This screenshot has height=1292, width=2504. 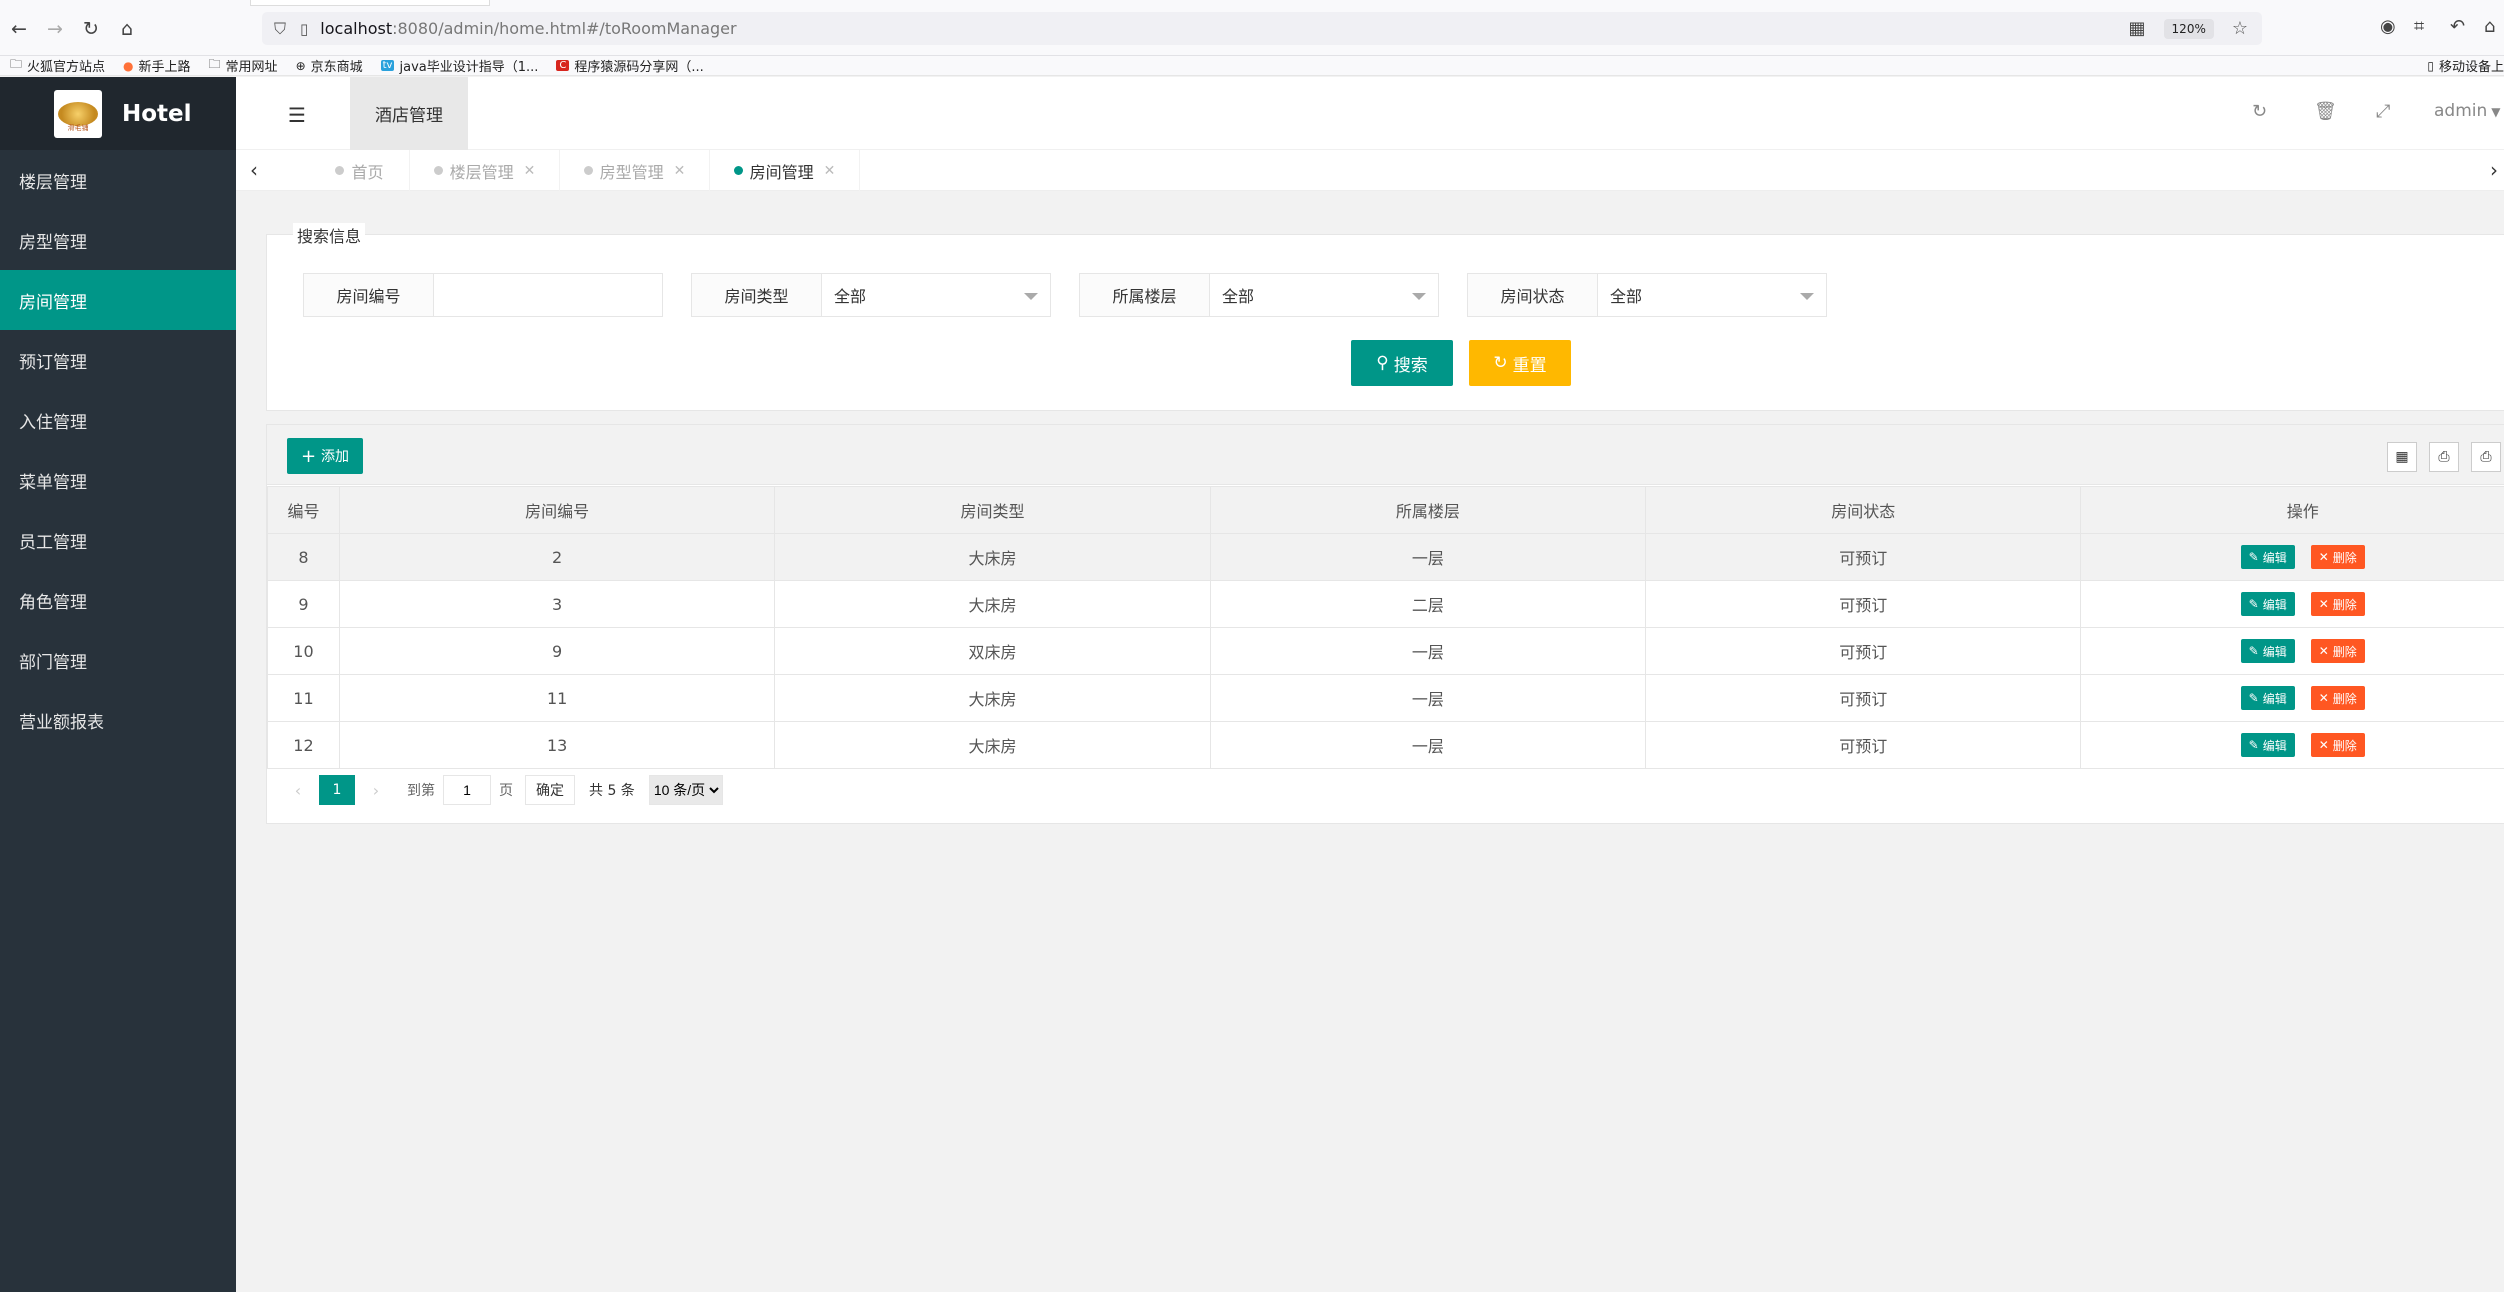 I want to click on qr-code-icon: ▦, so click(x=2137, y=28).